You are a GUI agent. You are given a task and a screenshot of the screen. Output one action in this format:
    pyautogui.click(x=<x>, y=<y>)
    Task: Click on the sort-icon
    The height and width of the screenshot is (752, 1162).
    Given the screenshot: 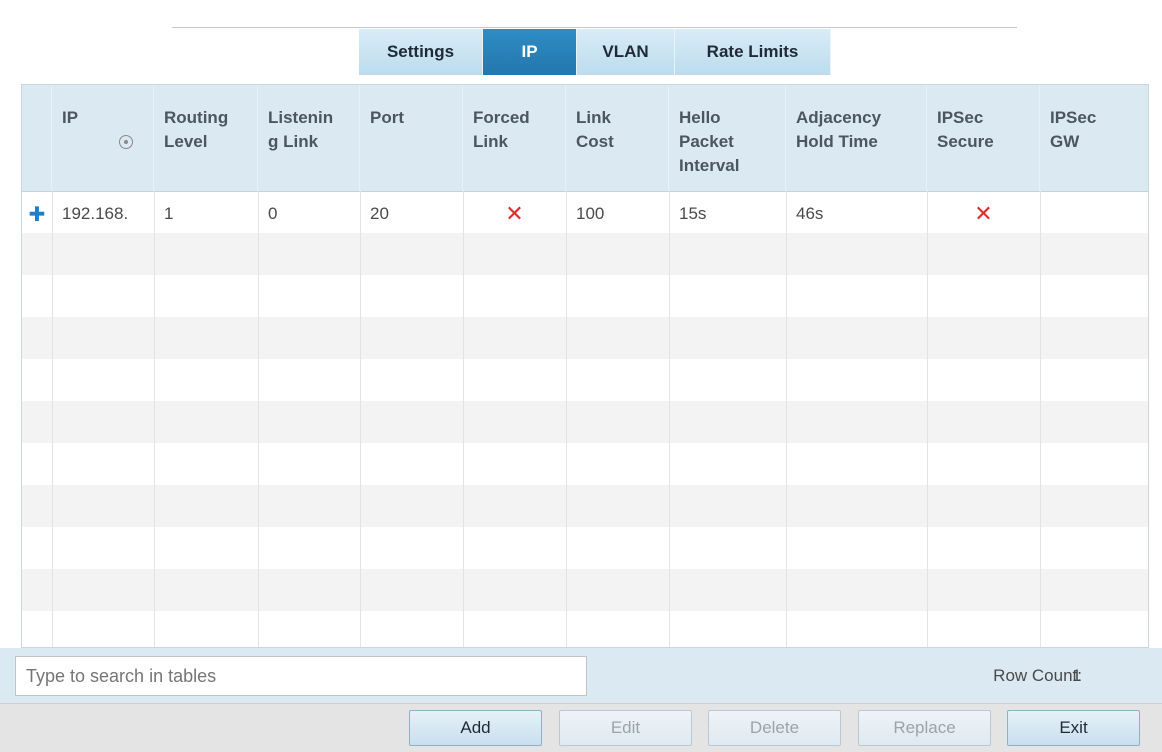 What is the action you would take?
    pyautogui.click(x=126, y=142)
    